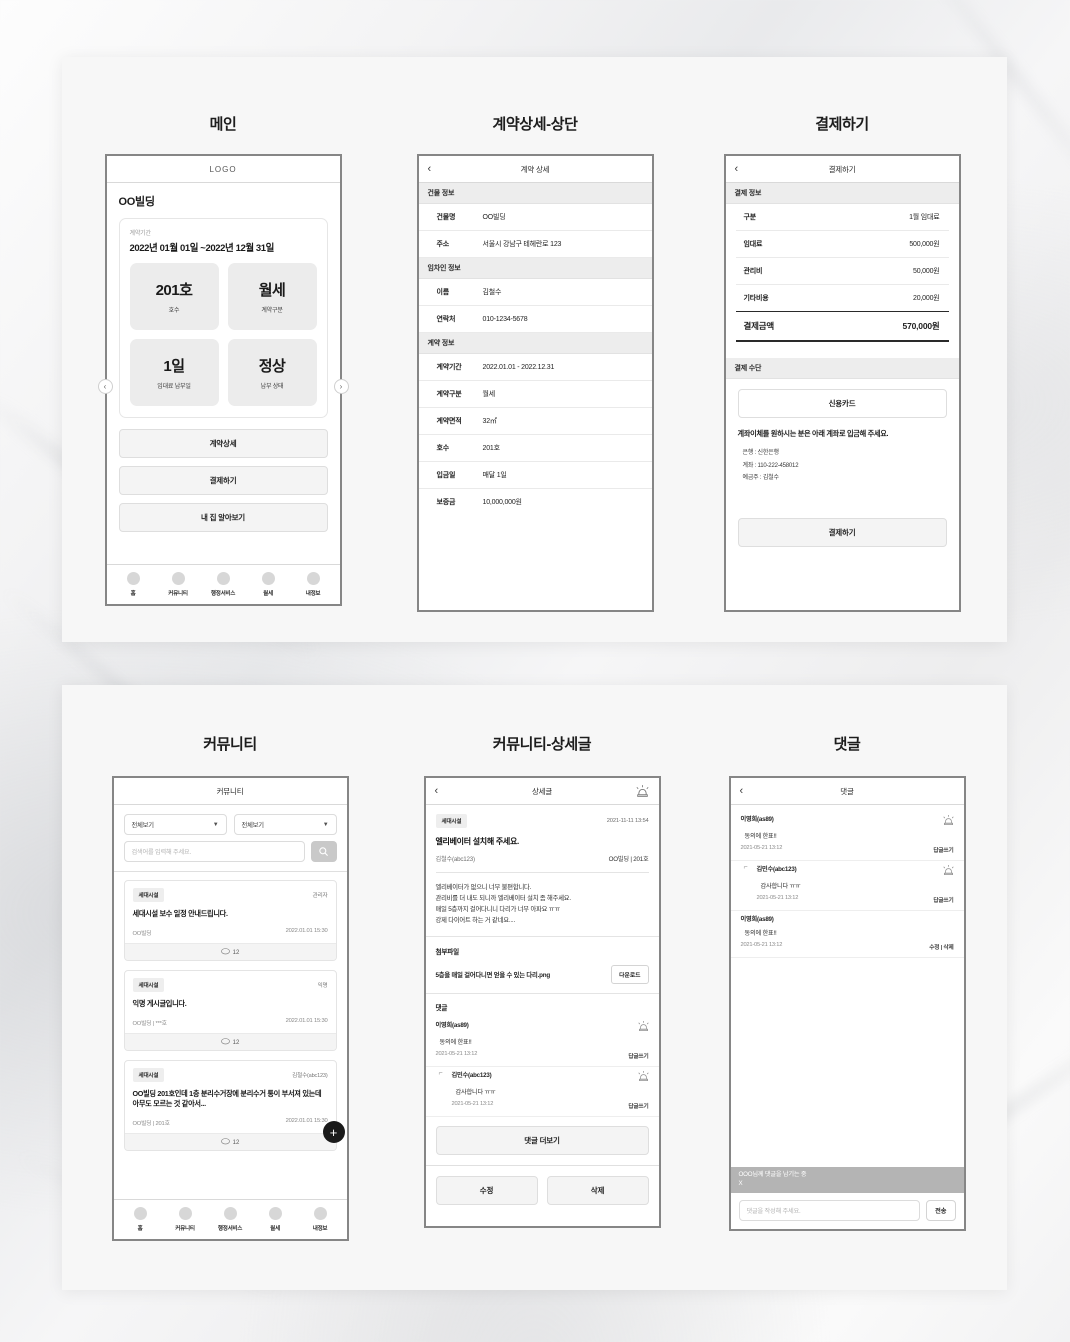  I want to click on filter-category-select: 전체보기 ▼, so click(175, 824).